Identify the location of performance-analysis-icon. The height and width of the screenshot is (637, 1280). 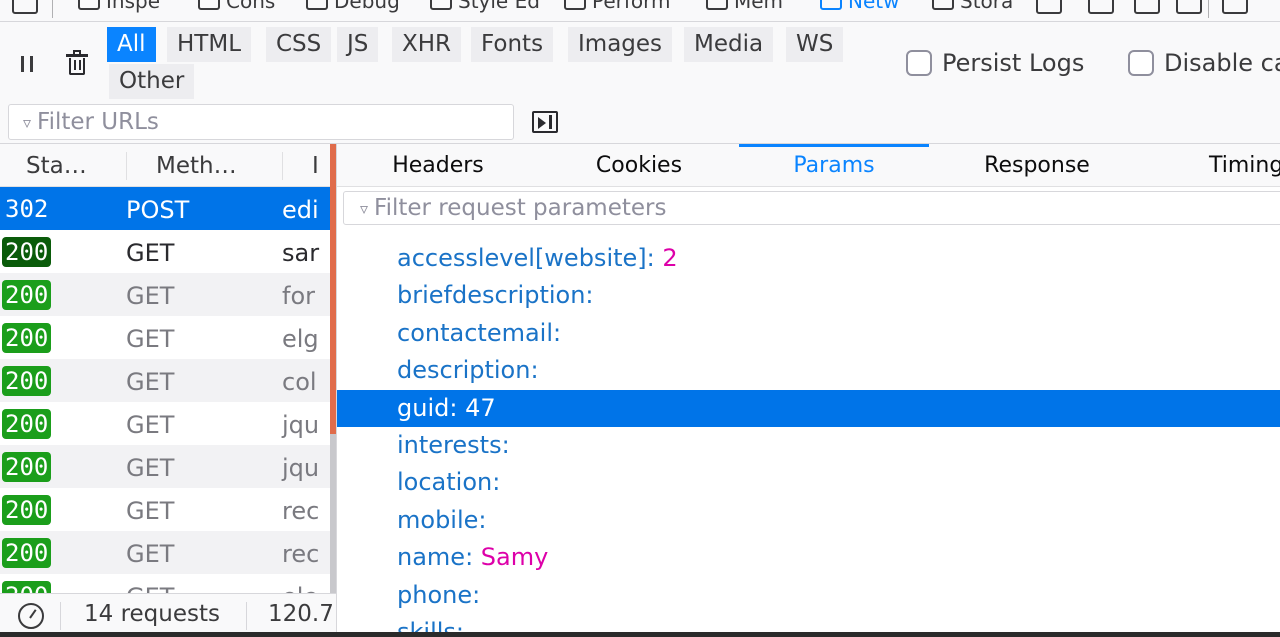
(31, 616).